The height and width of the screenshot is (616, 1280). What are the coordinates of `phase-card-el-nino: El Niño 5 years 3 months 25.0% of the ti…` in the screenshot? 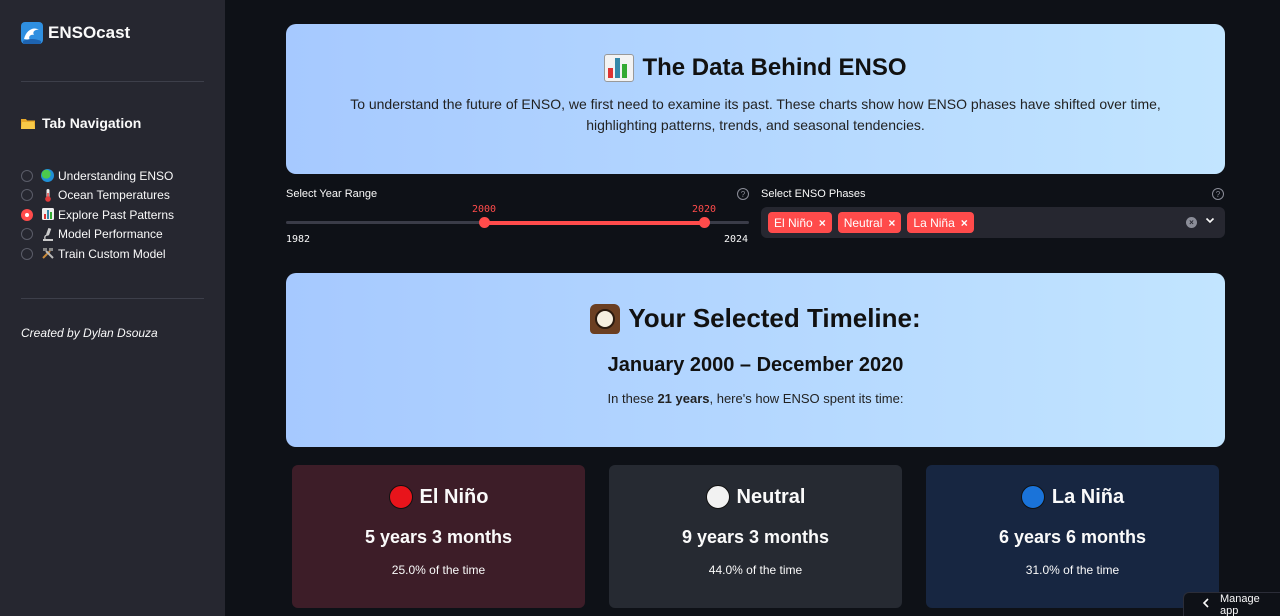 It's located at (438, 536).